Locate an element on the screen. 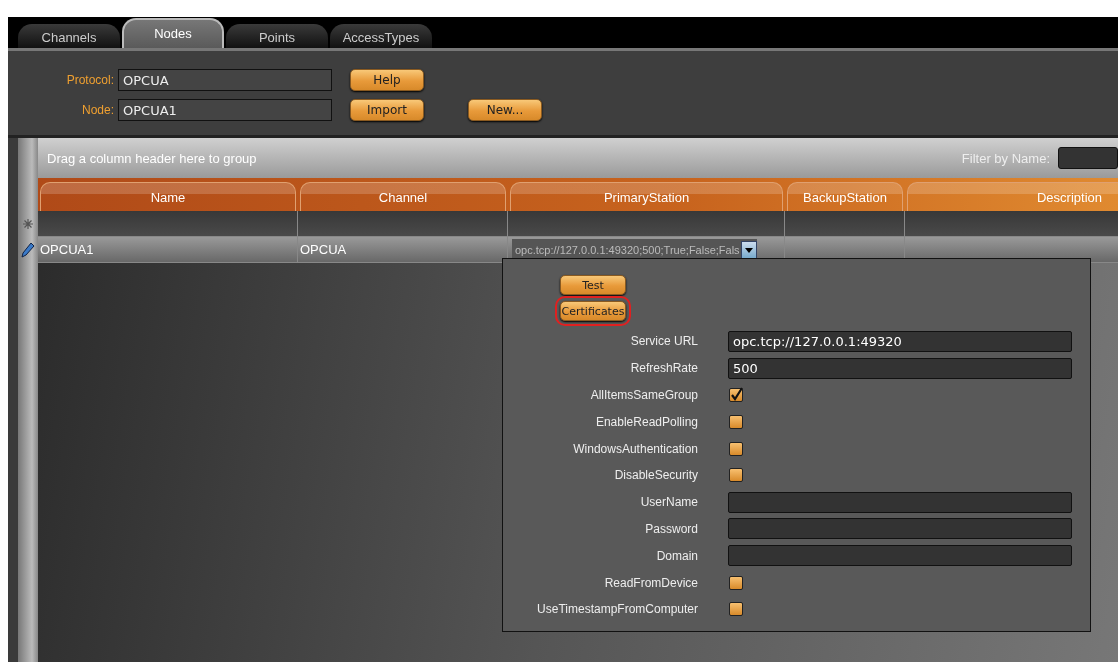 This screenshot has width=1118, height=662. station-dropdown: opc.tcp://127.0.0.1:49320;500;True;False;Fals is located at coordinates (634, 249).